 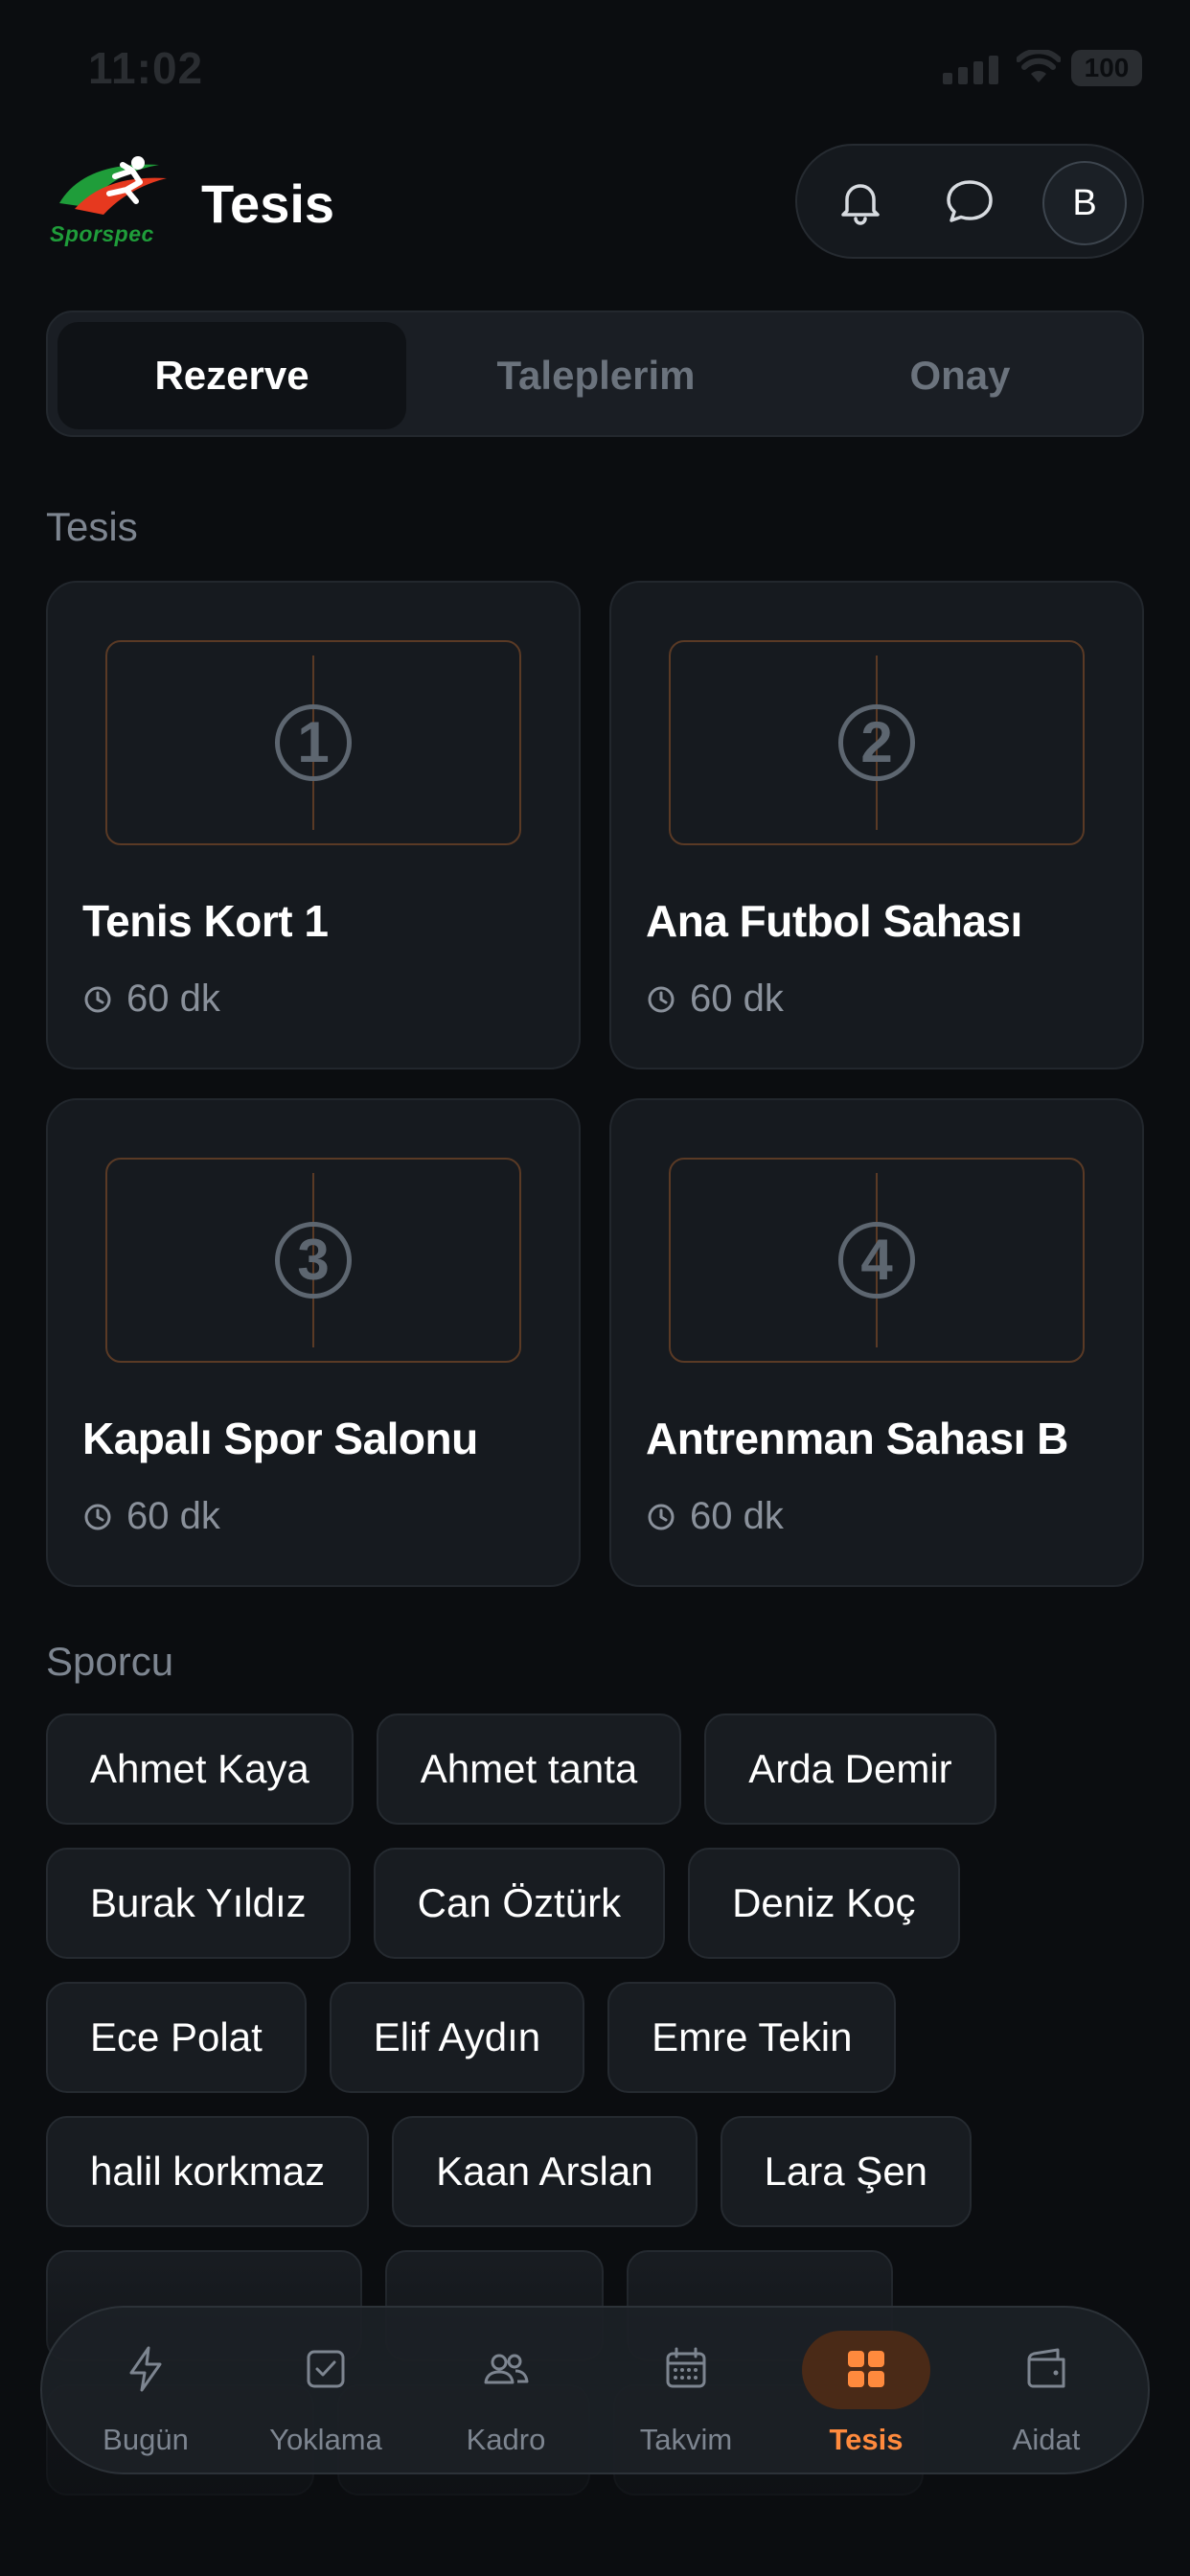 What do you see at coordinates (1046, 2392) in the screenshot?
I see `nav-item-aidat: Aidat` at bounding box center [1046, 2392].